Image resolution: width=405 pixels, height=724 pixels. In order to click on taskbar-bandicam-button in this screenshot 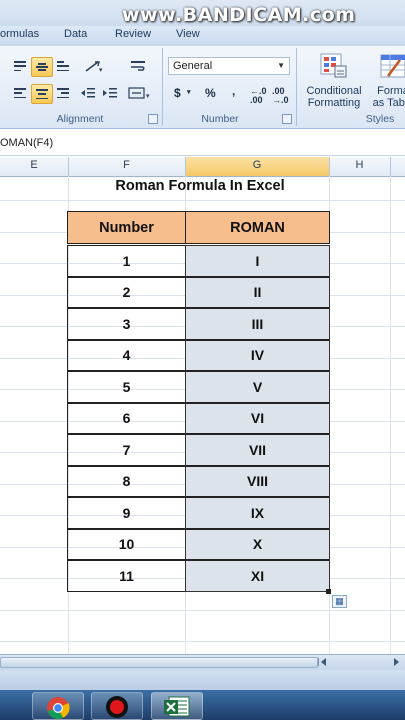, I will do `click(117, 706)`.